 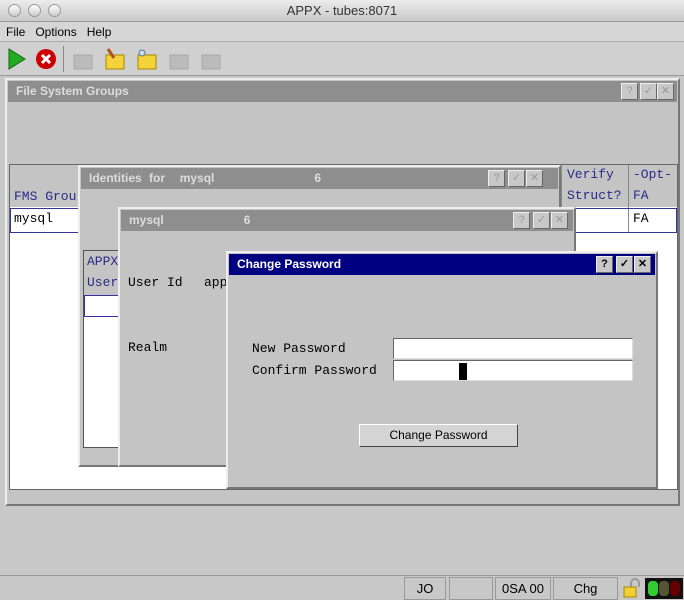 I want to click on yellow-light-icon, so click(x=664, y=588).